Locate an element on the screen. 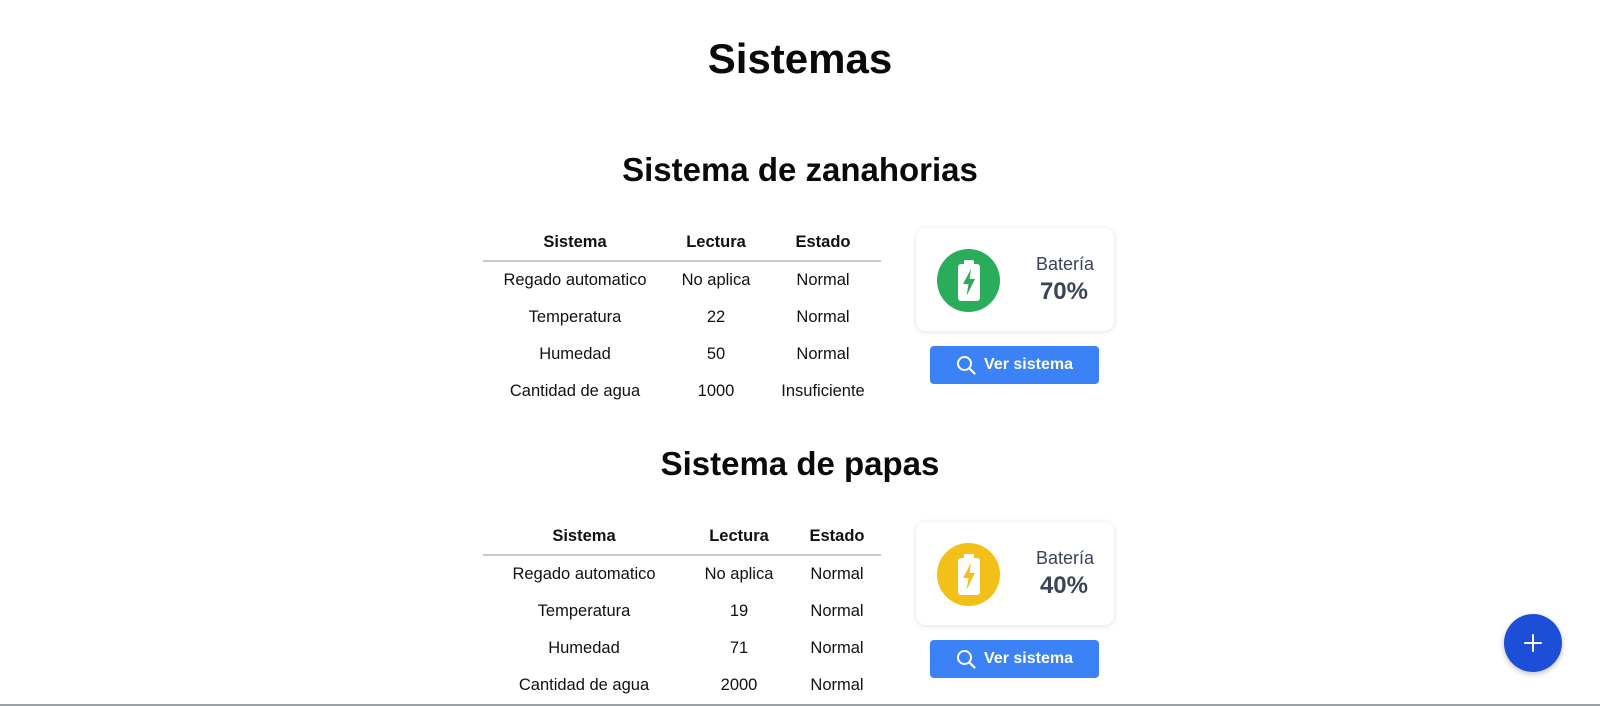 The height and width of the screenshot is (706, 1600). battery-level: 40% is located at coordinates (1063, 585).